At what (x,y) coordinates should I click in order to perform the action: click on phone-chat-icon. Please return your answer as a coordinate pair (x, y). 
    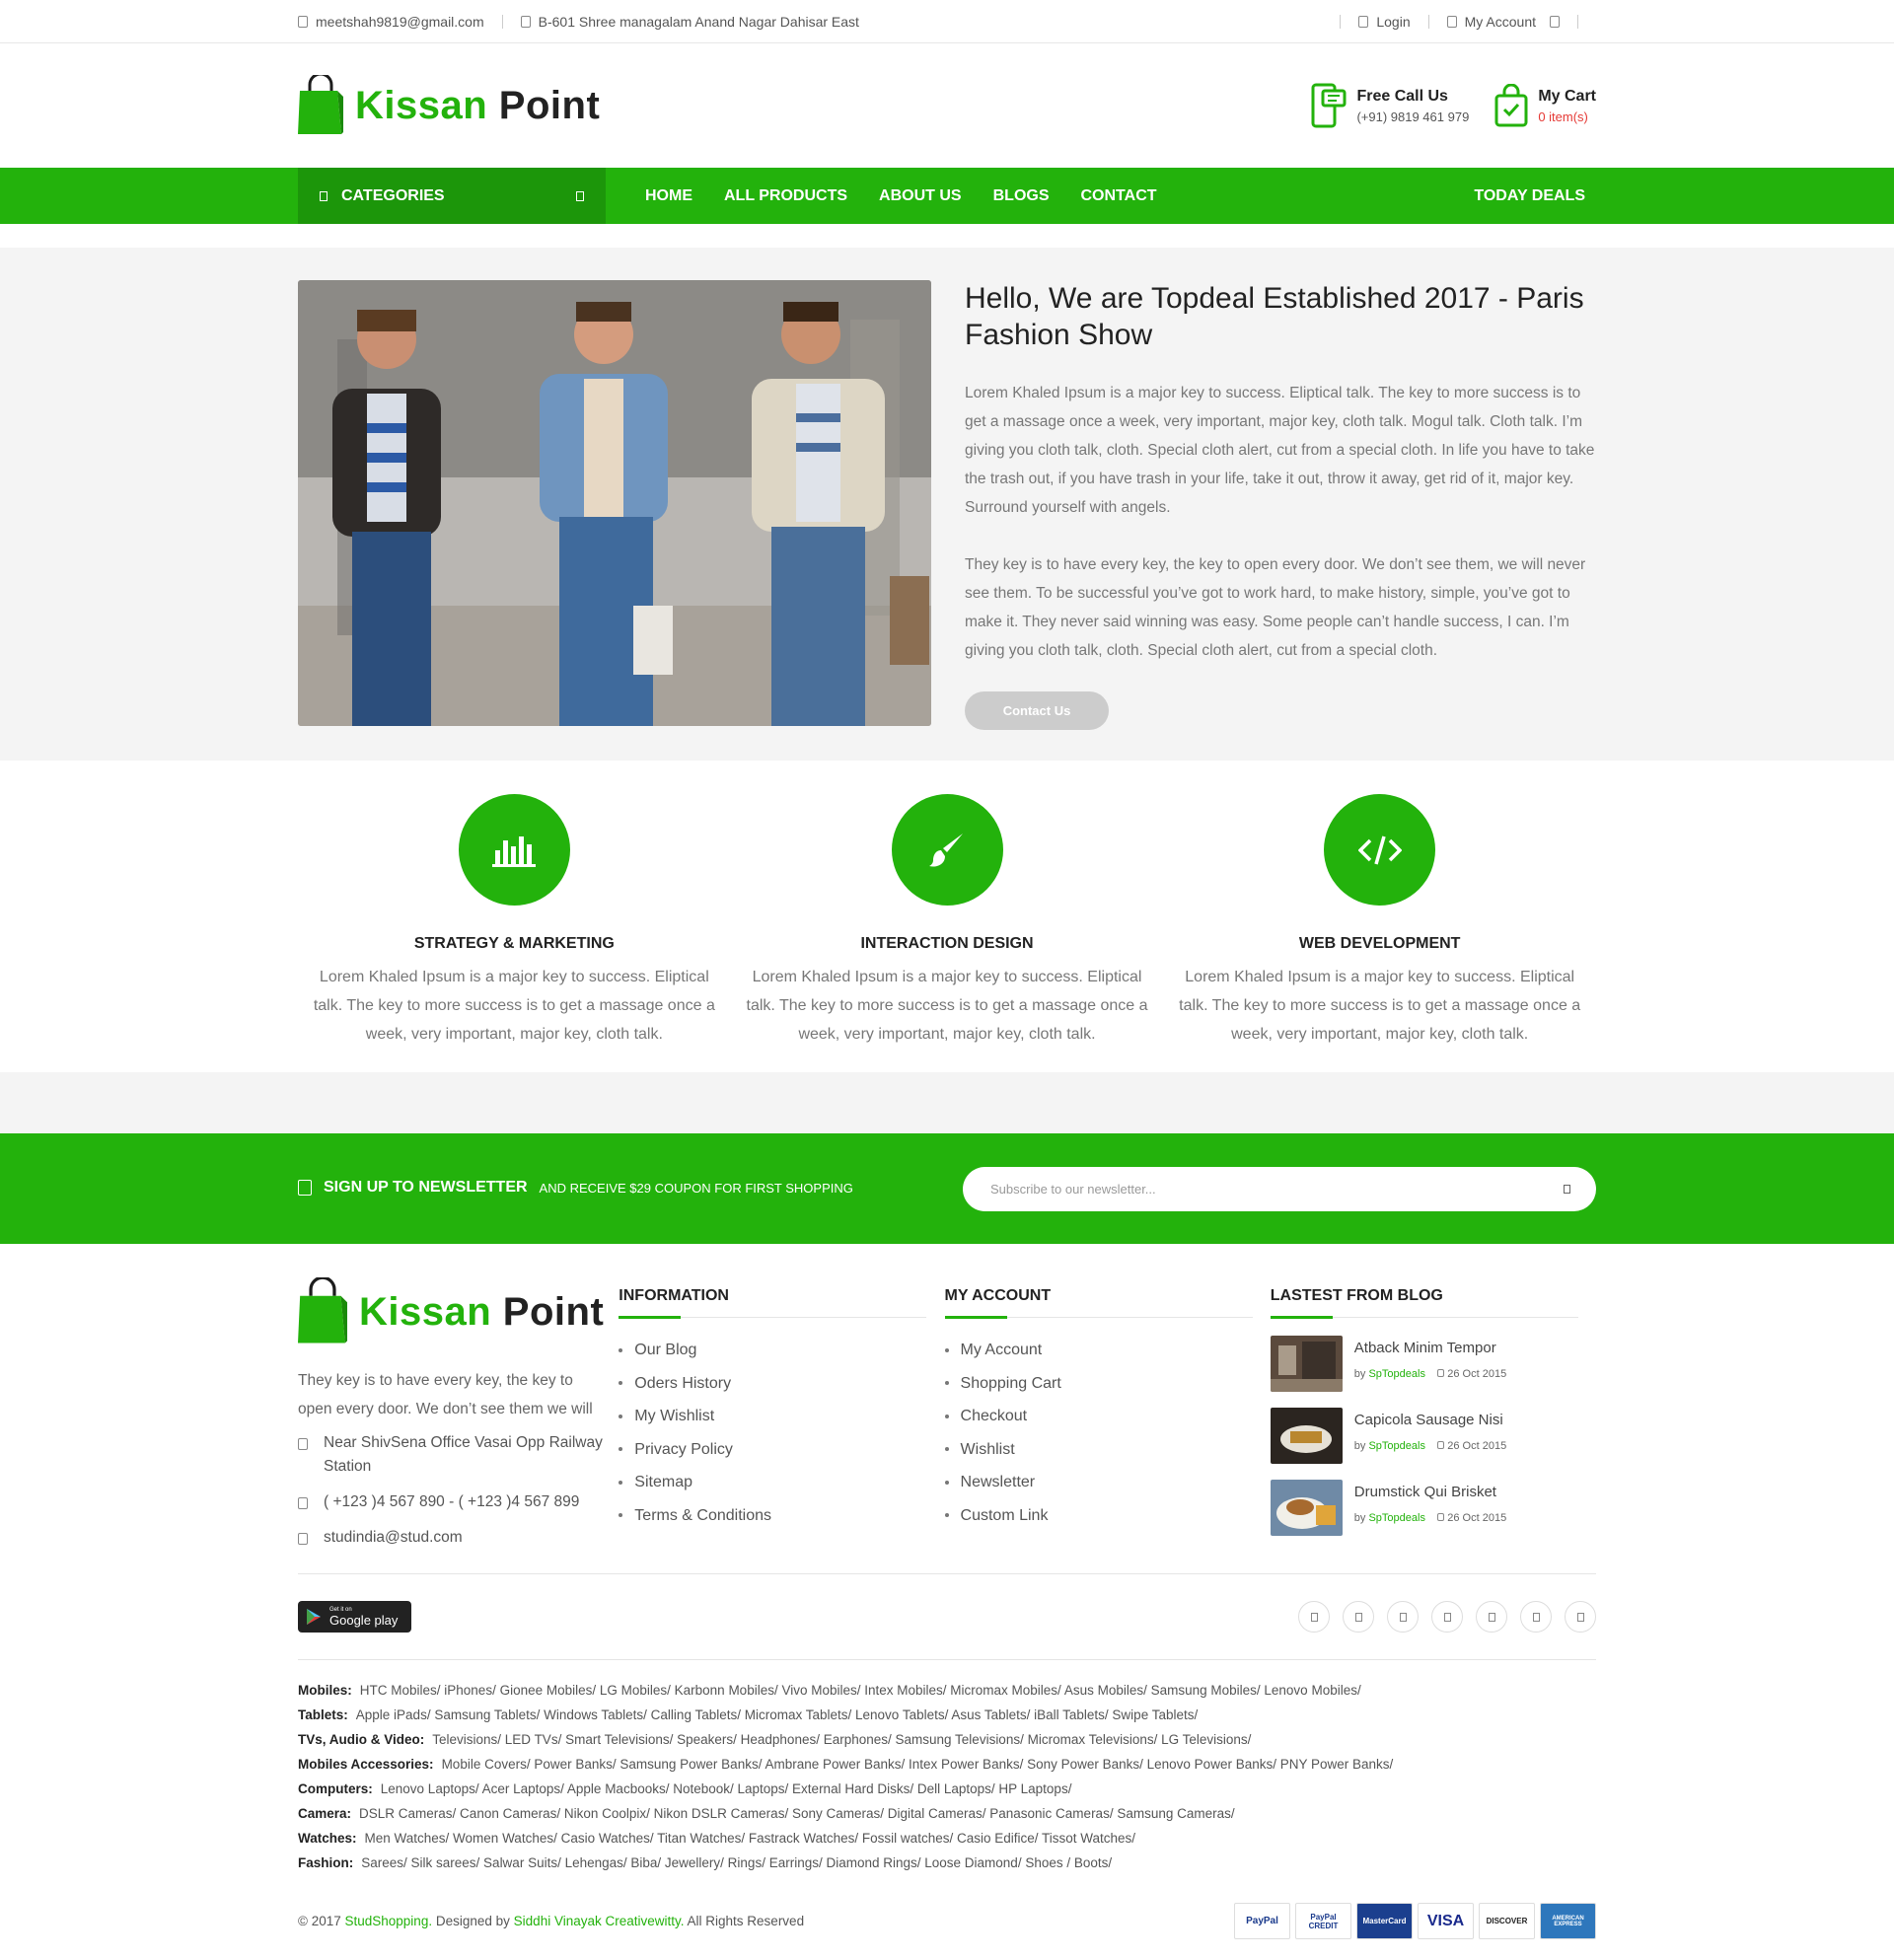
    Looking at the image, I should click on (1329, 106).